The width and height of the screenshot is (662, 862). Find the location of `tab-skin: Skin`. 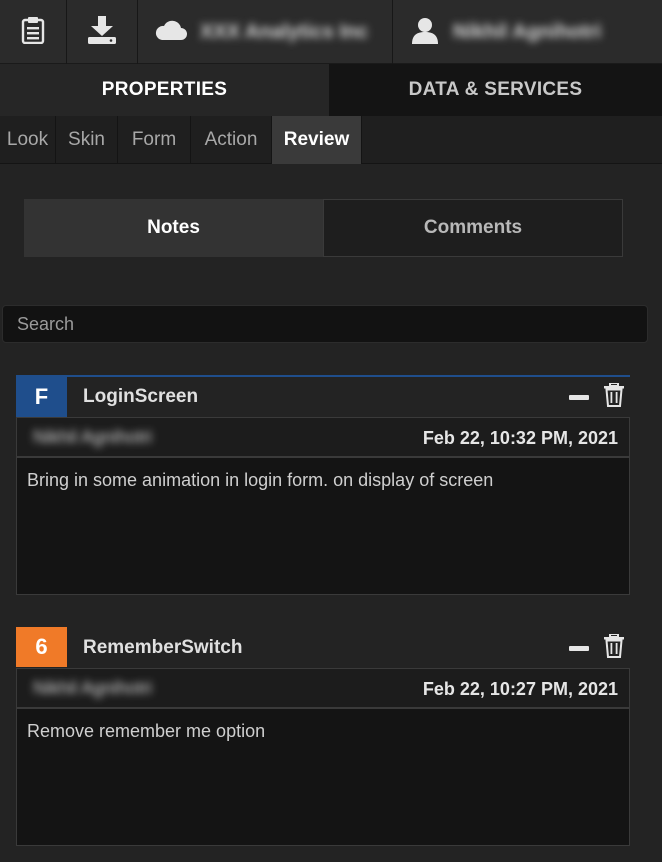

tab-skin: Skin is located at coordinates (87, 140).